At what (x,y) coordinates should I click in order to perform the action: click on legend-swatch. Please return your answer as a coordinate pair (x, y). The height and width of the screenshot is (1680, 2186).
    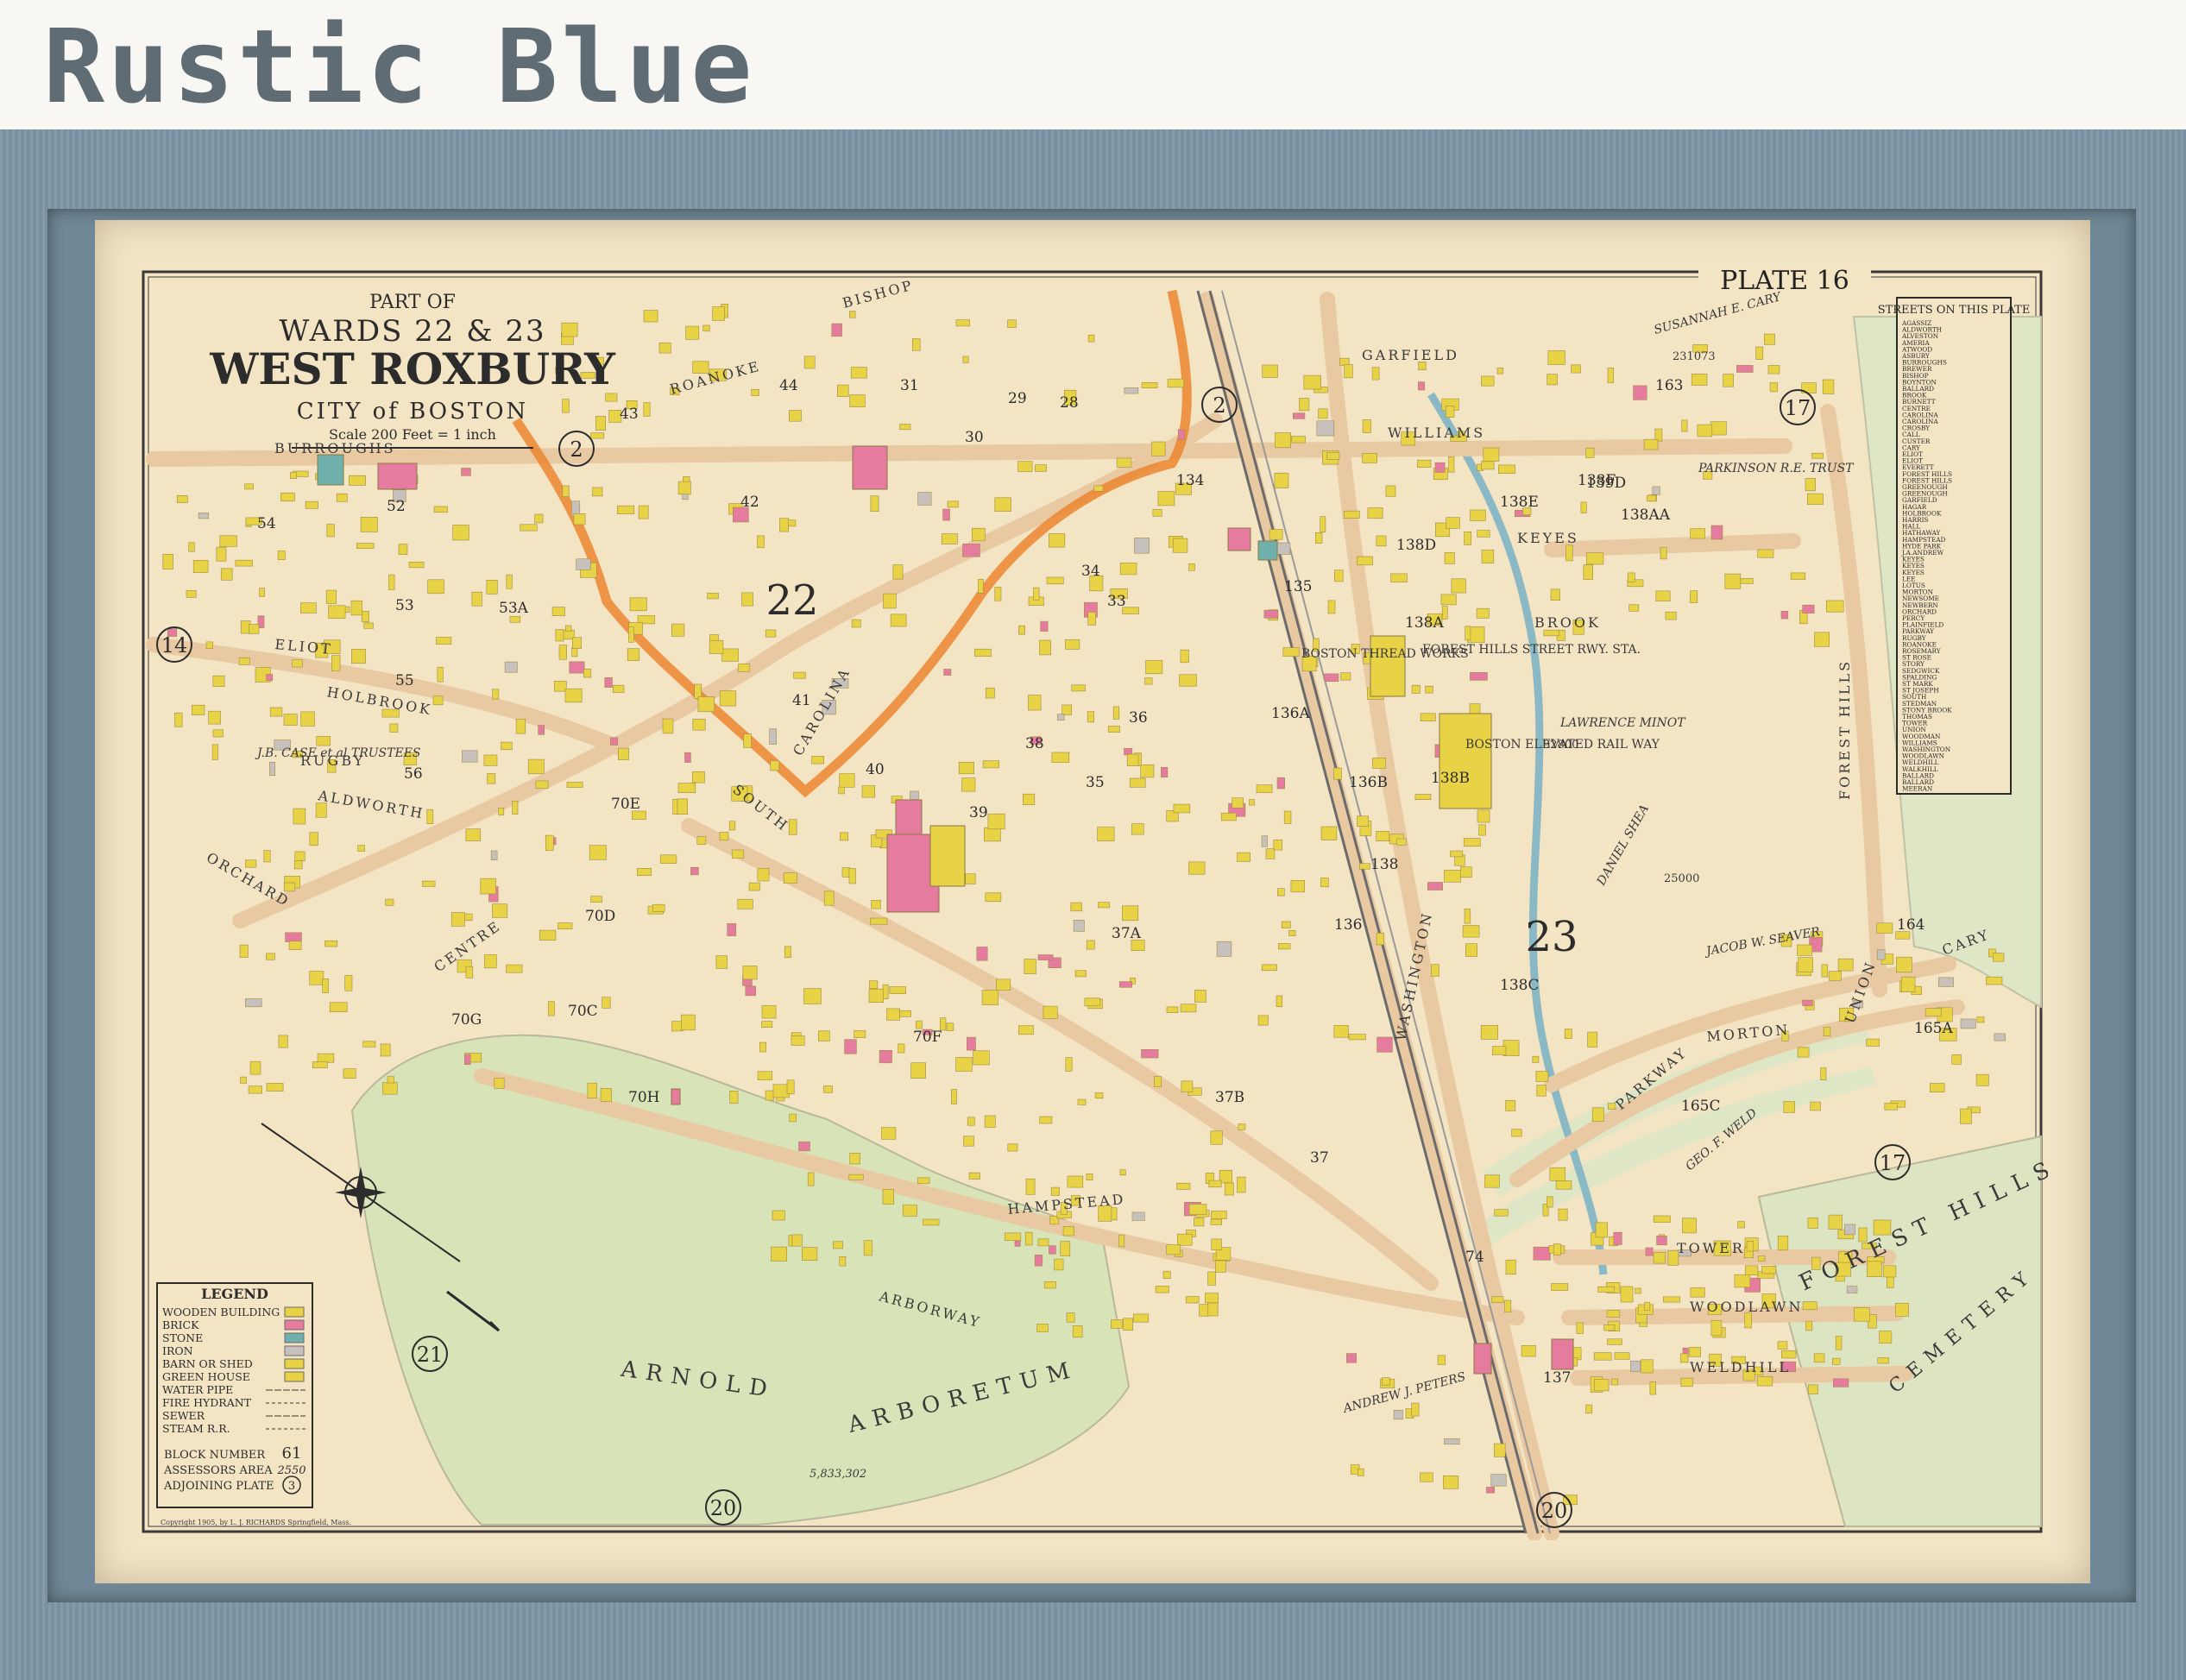
    Looking at the image, I should click on (294, 1377).